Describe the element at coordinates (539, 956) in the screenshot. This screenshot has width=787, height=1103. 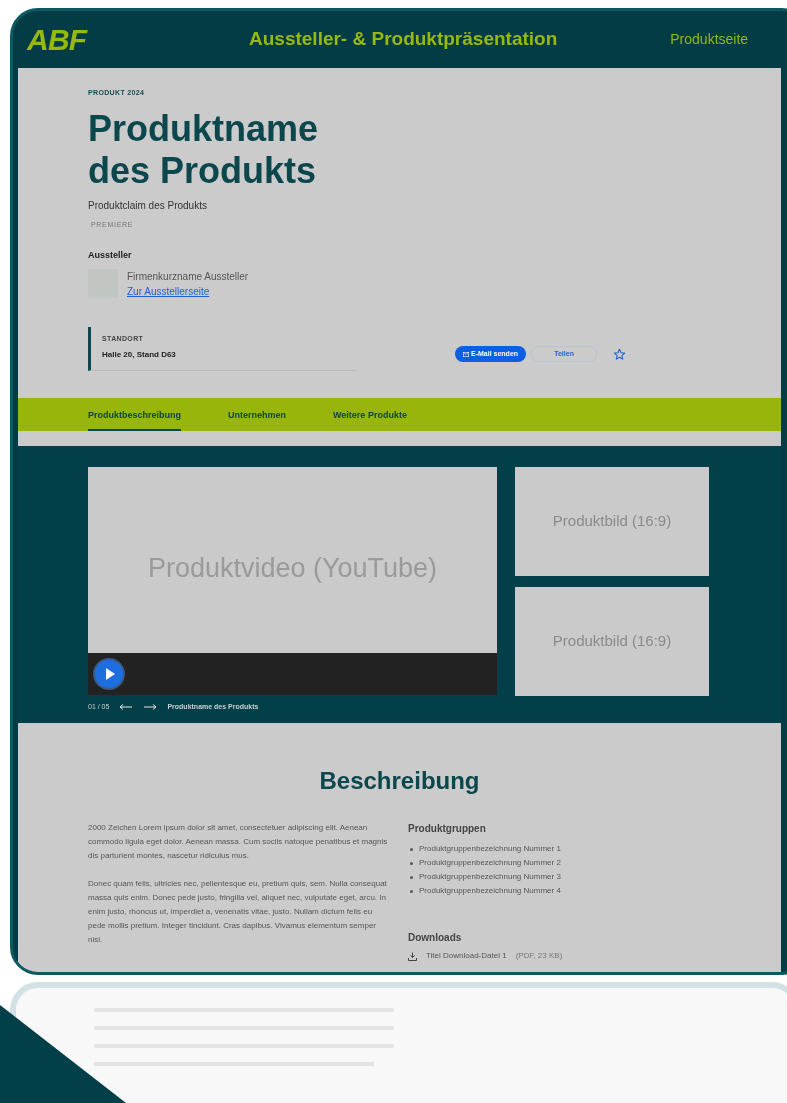
I see `file-meta: (PDF, 23 KB)` at that location.